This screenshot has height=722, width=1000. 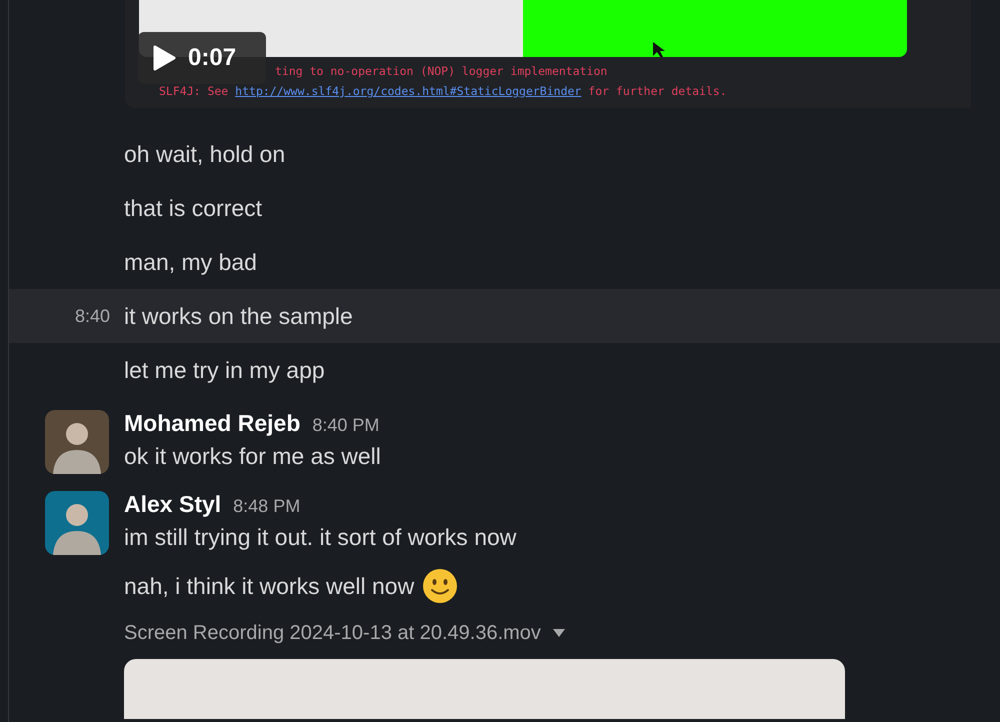 I want to click on message-time: 8:40, so click(x=92, y=316).